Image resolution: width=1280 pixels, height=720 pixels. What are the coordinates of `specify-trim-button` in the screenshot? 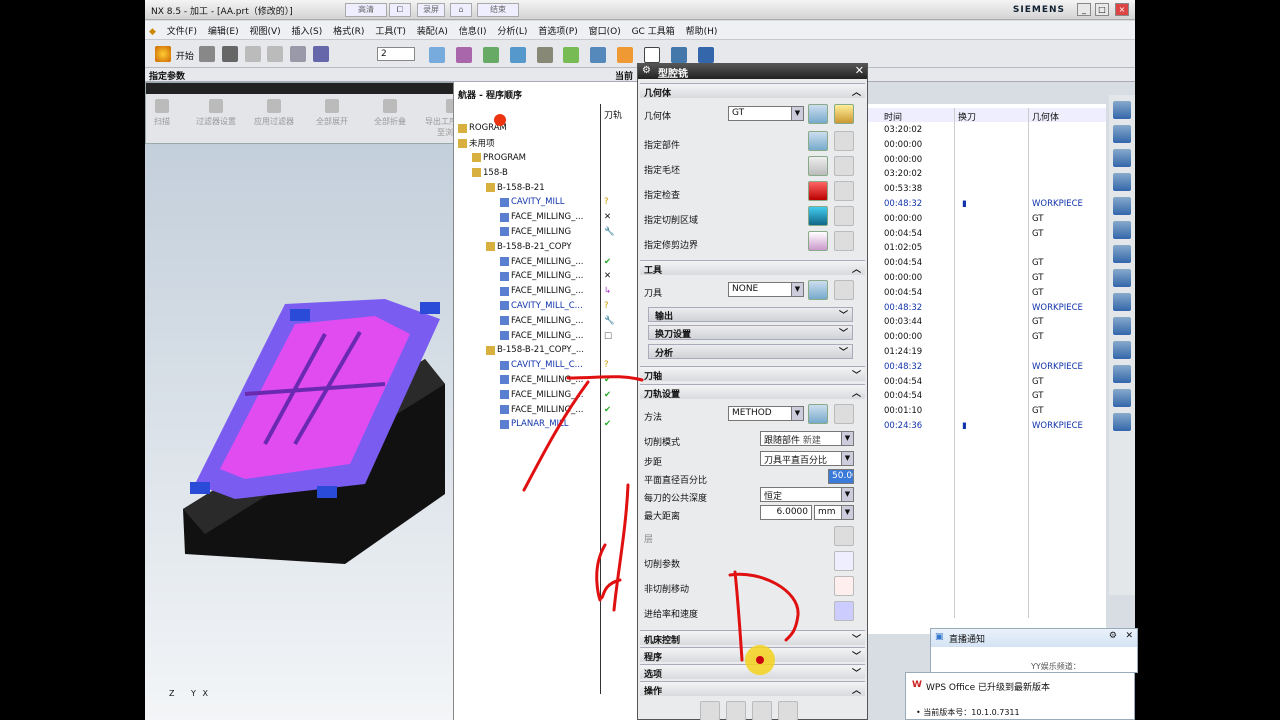 It's located at (818, 241).